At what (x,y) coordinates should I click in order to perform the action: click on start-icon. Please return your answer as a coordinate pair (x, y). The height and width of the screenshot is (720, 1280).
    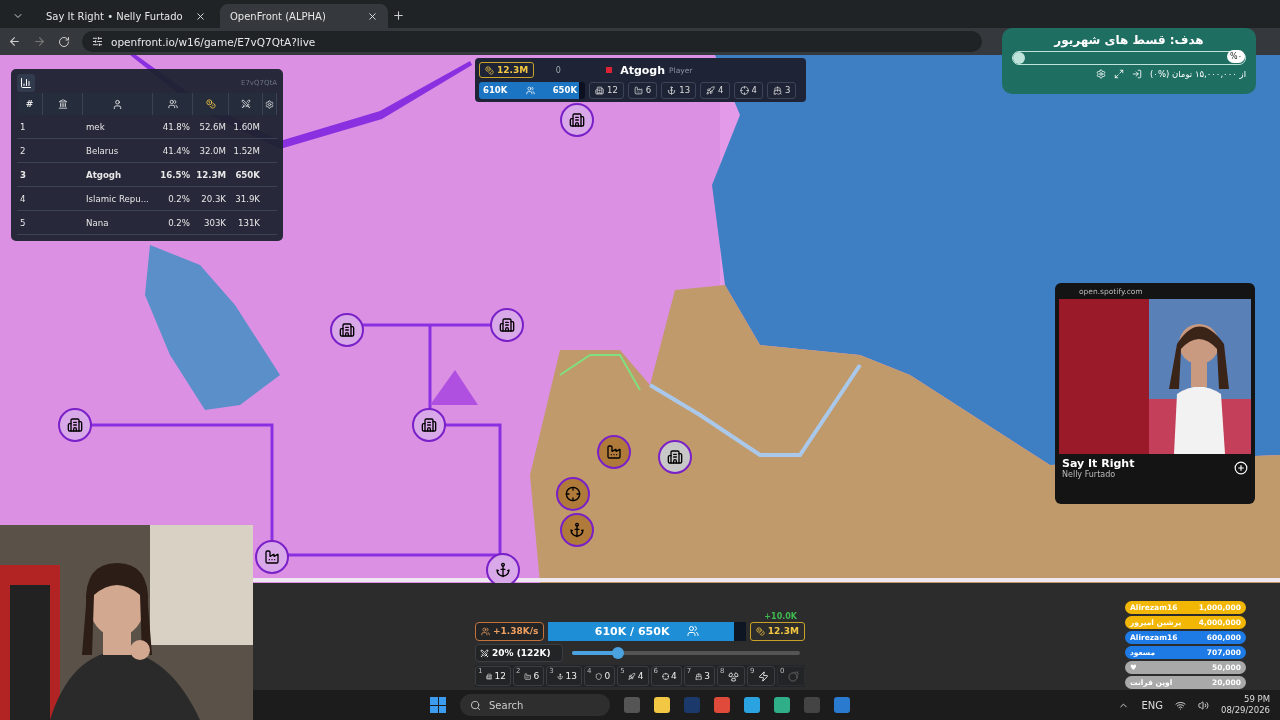
    Looking at the image, I should click on (438, 705).